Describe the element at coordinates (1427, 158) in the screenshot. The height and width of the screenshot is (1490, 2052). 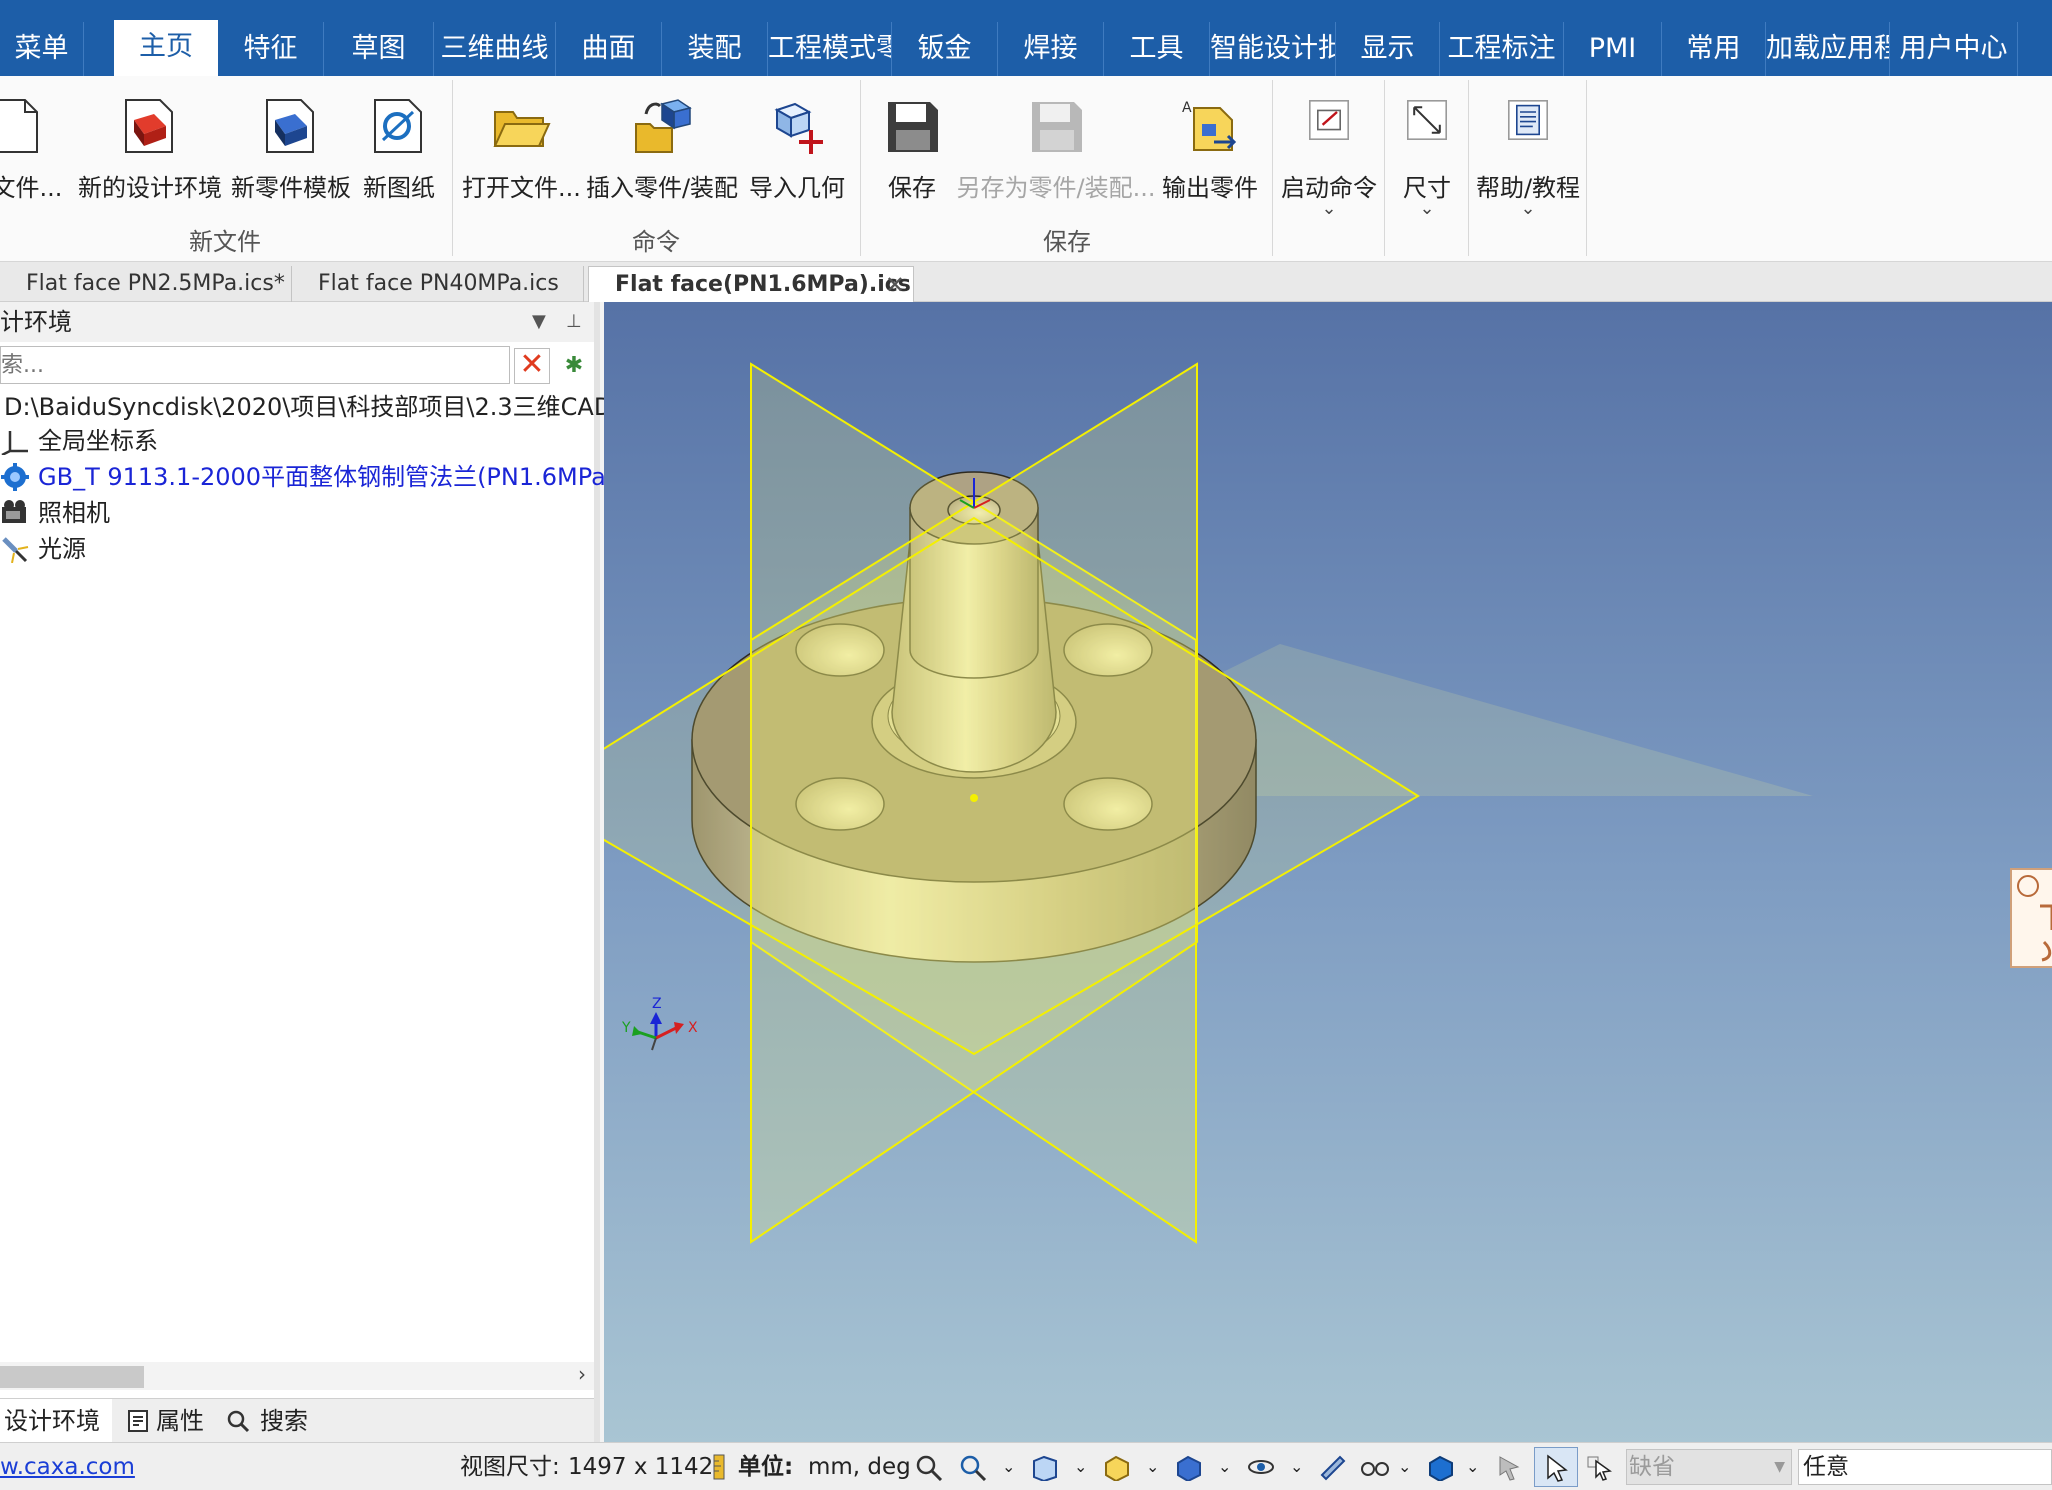
I see `dimension-button: 尺寸 ⌄` at that location.